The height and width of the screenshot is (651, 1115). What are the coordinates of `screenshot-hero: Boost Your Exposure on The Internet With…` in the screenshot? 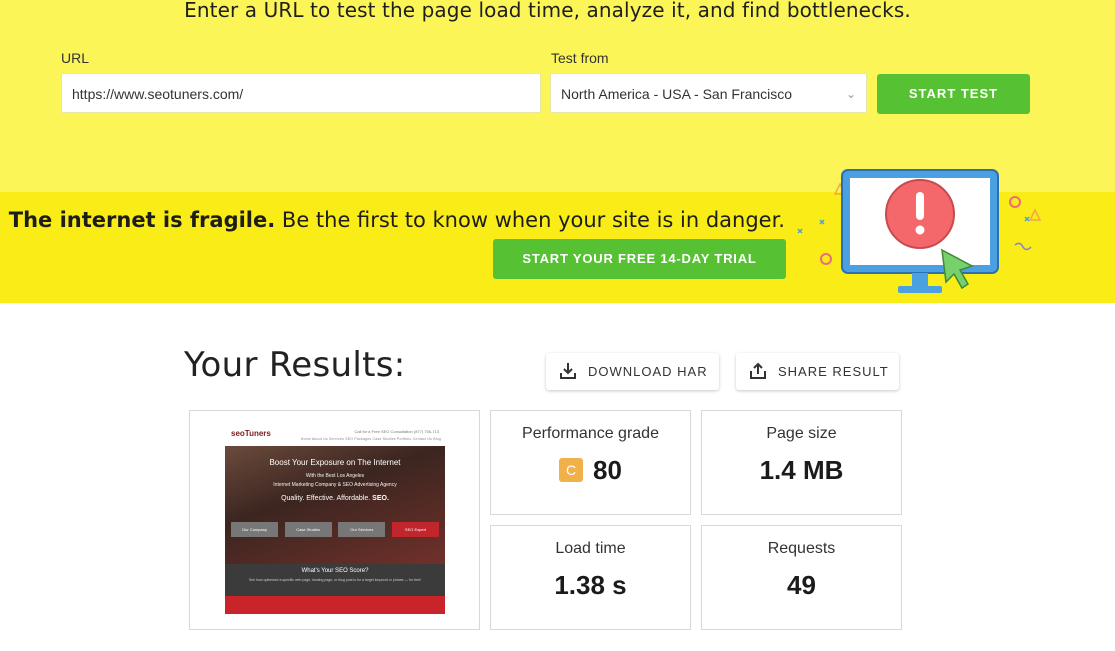 It's located at (335, 505).